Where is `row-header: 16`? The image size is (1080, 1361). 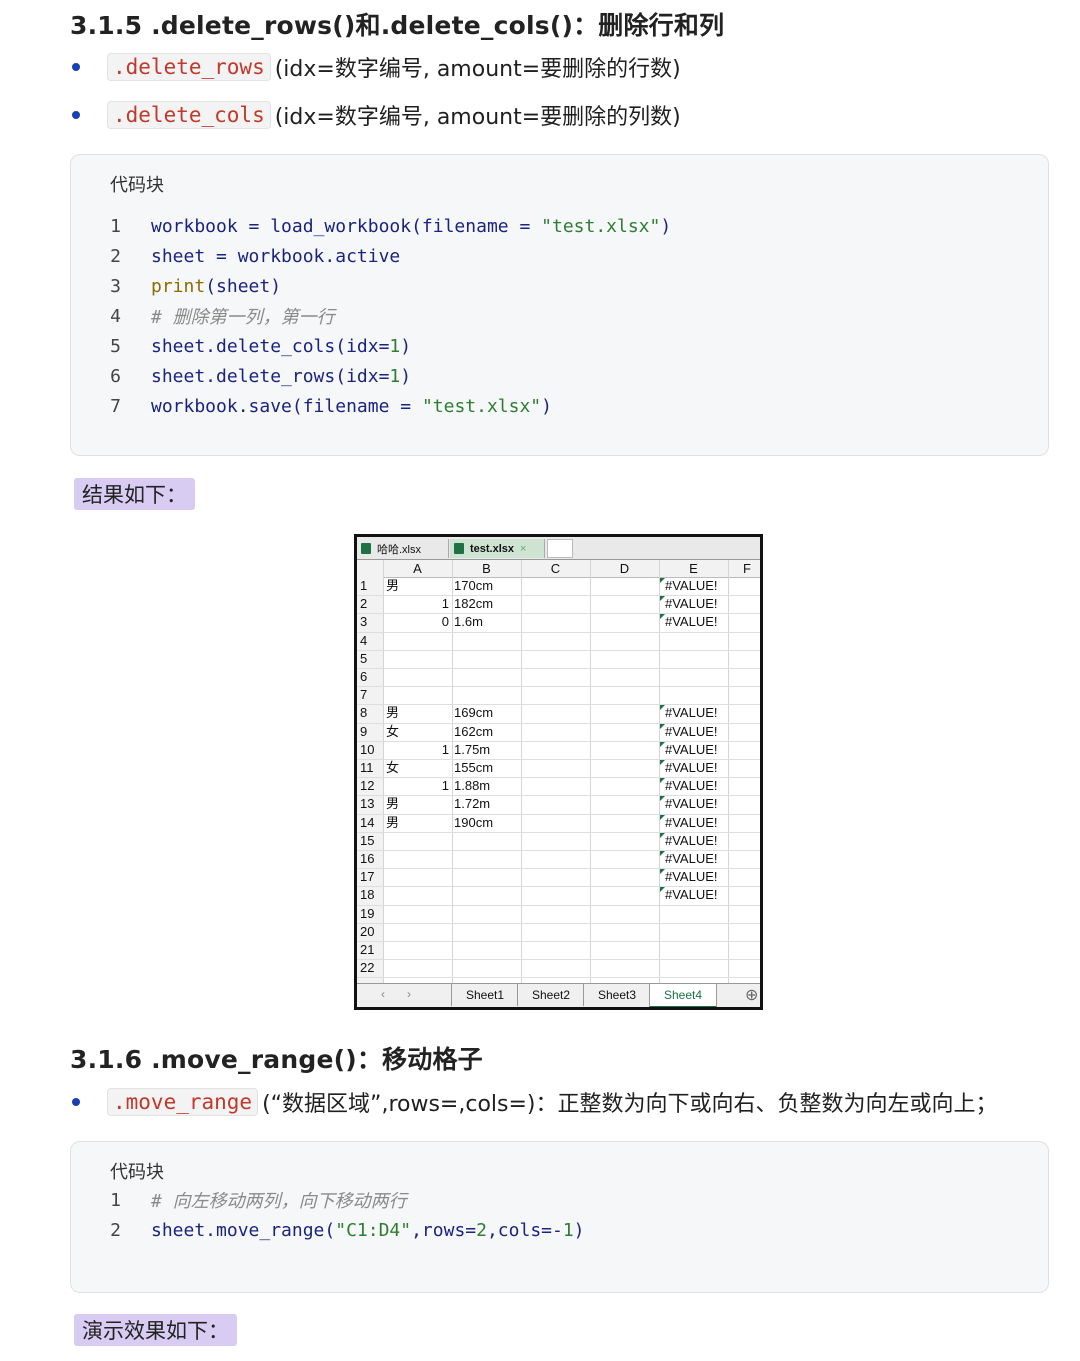 row-header: 16 is located at coordinates (367, 858).